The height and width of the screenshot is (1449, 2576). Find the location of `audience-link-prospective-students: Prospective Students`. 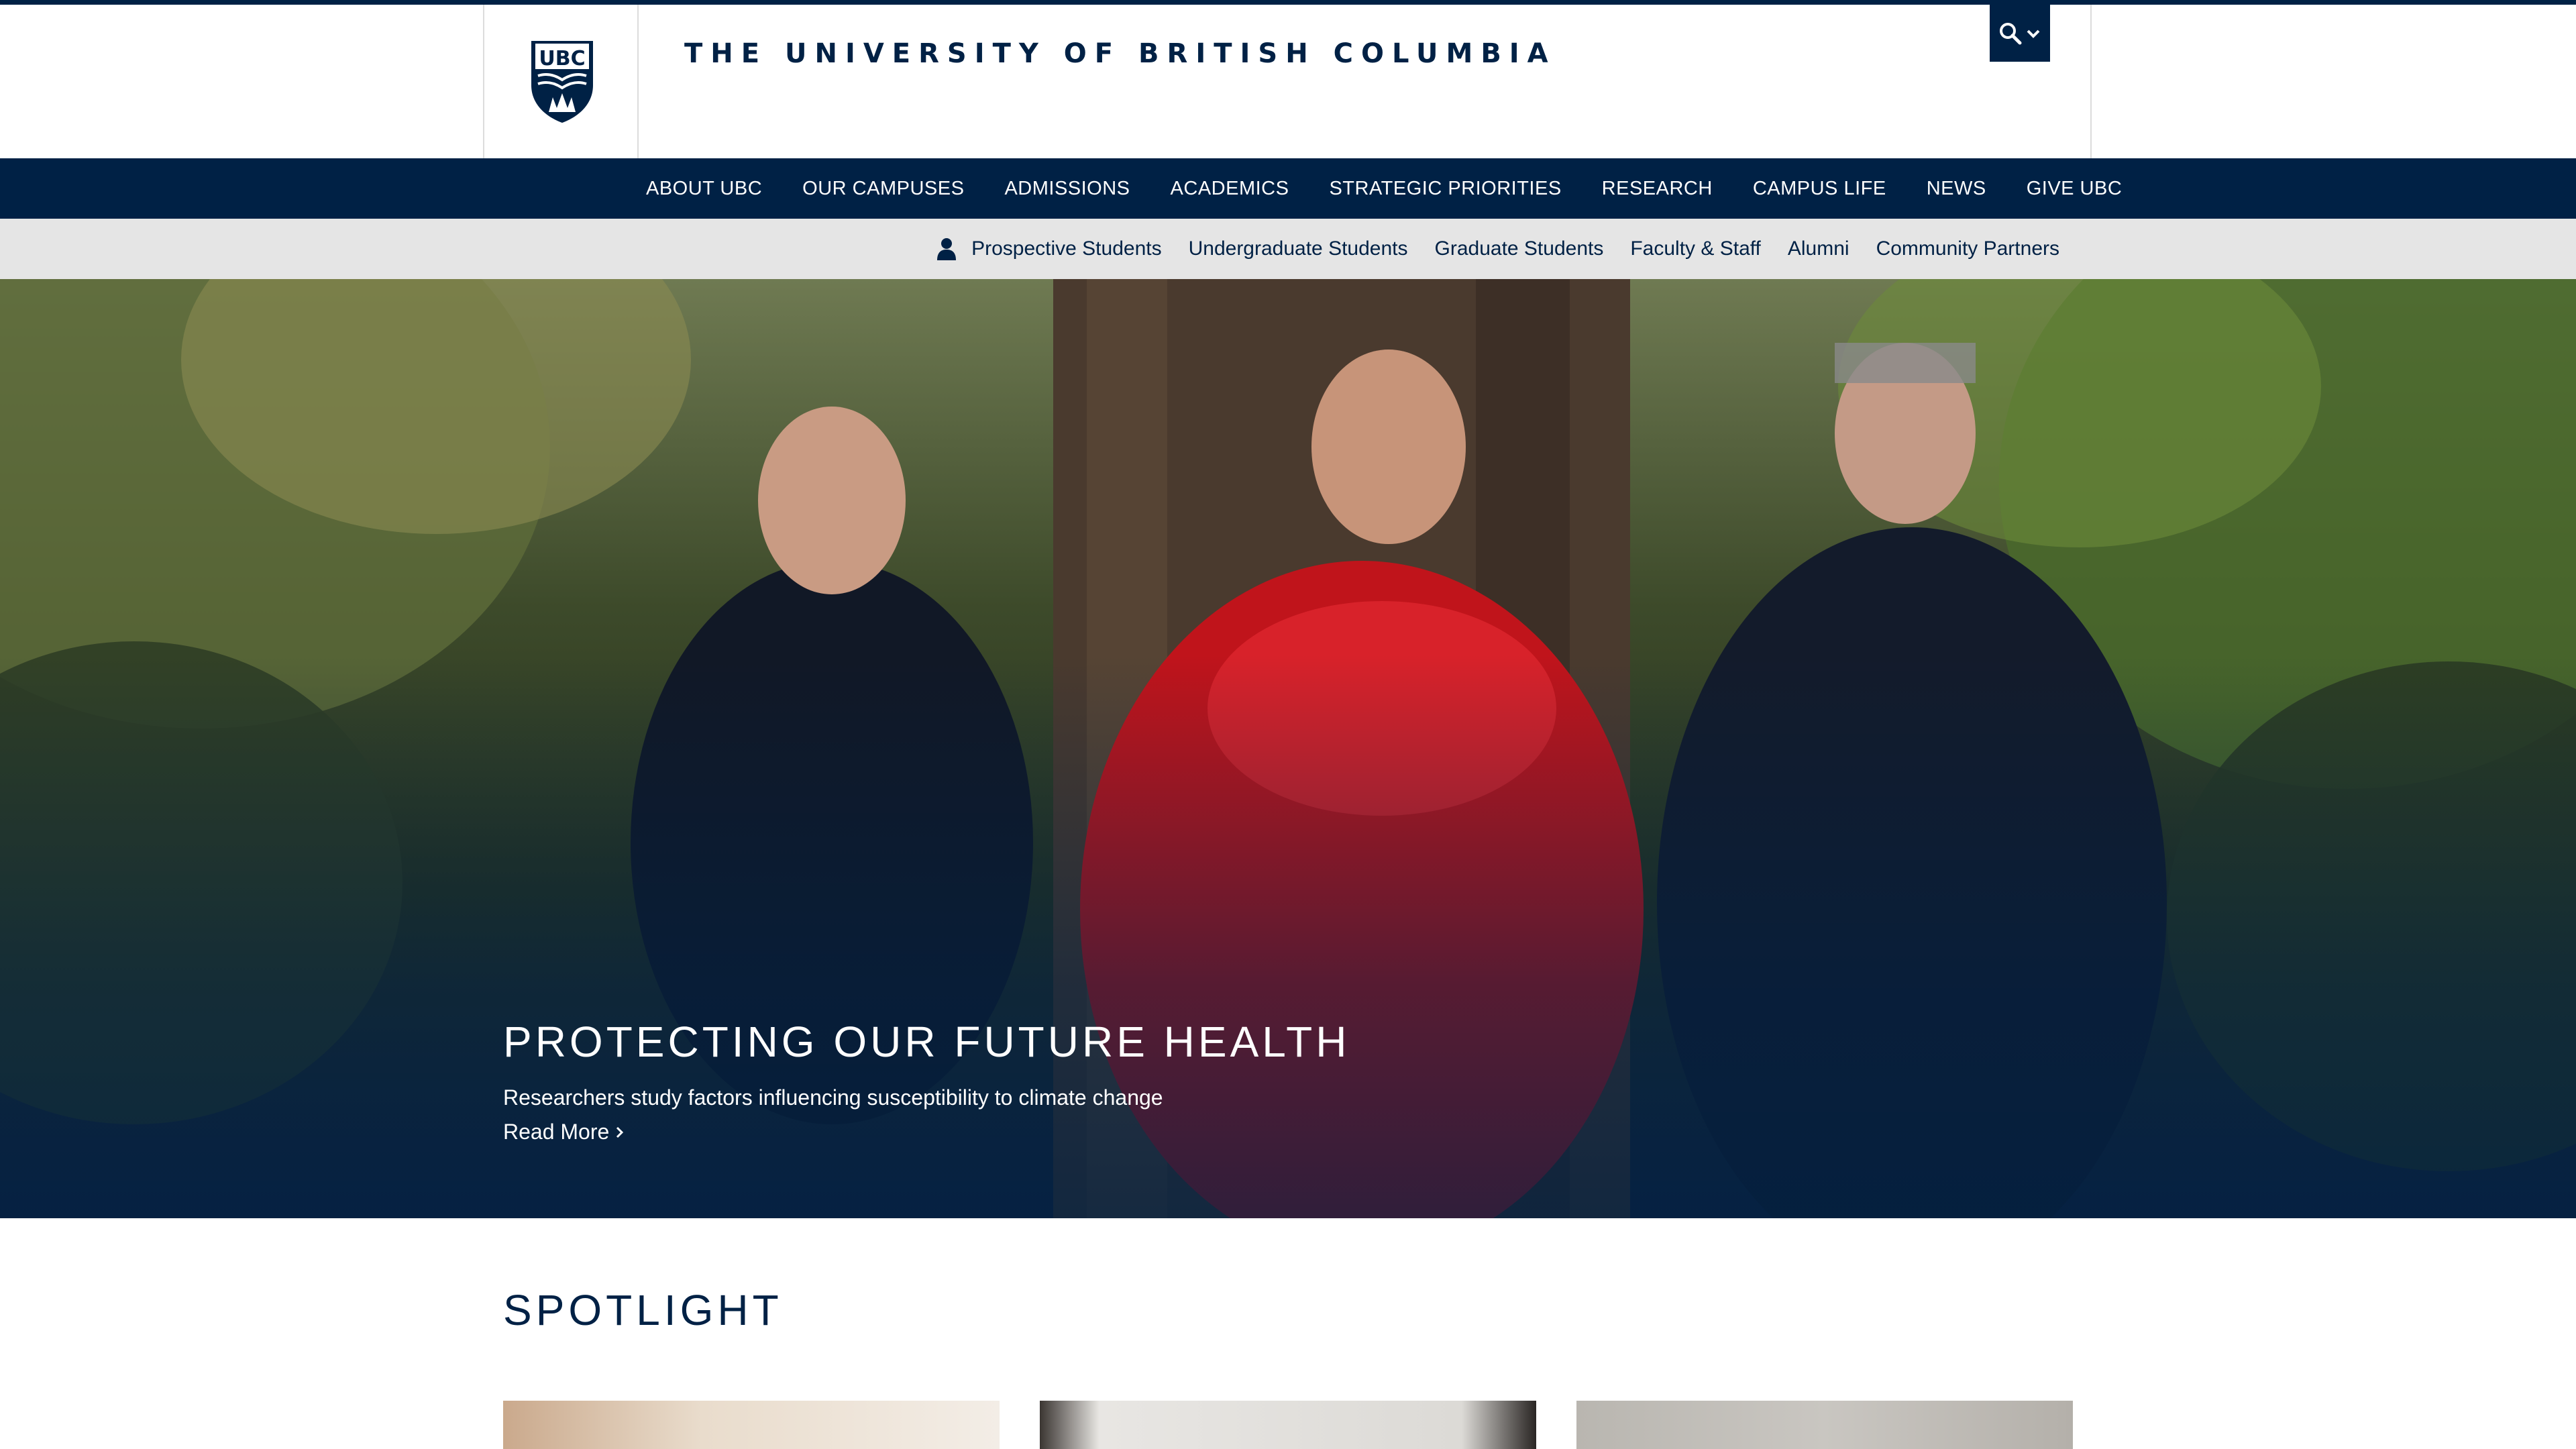

audience-link-prospective-students: Prospective Students is located at coordinates (1066, 248).